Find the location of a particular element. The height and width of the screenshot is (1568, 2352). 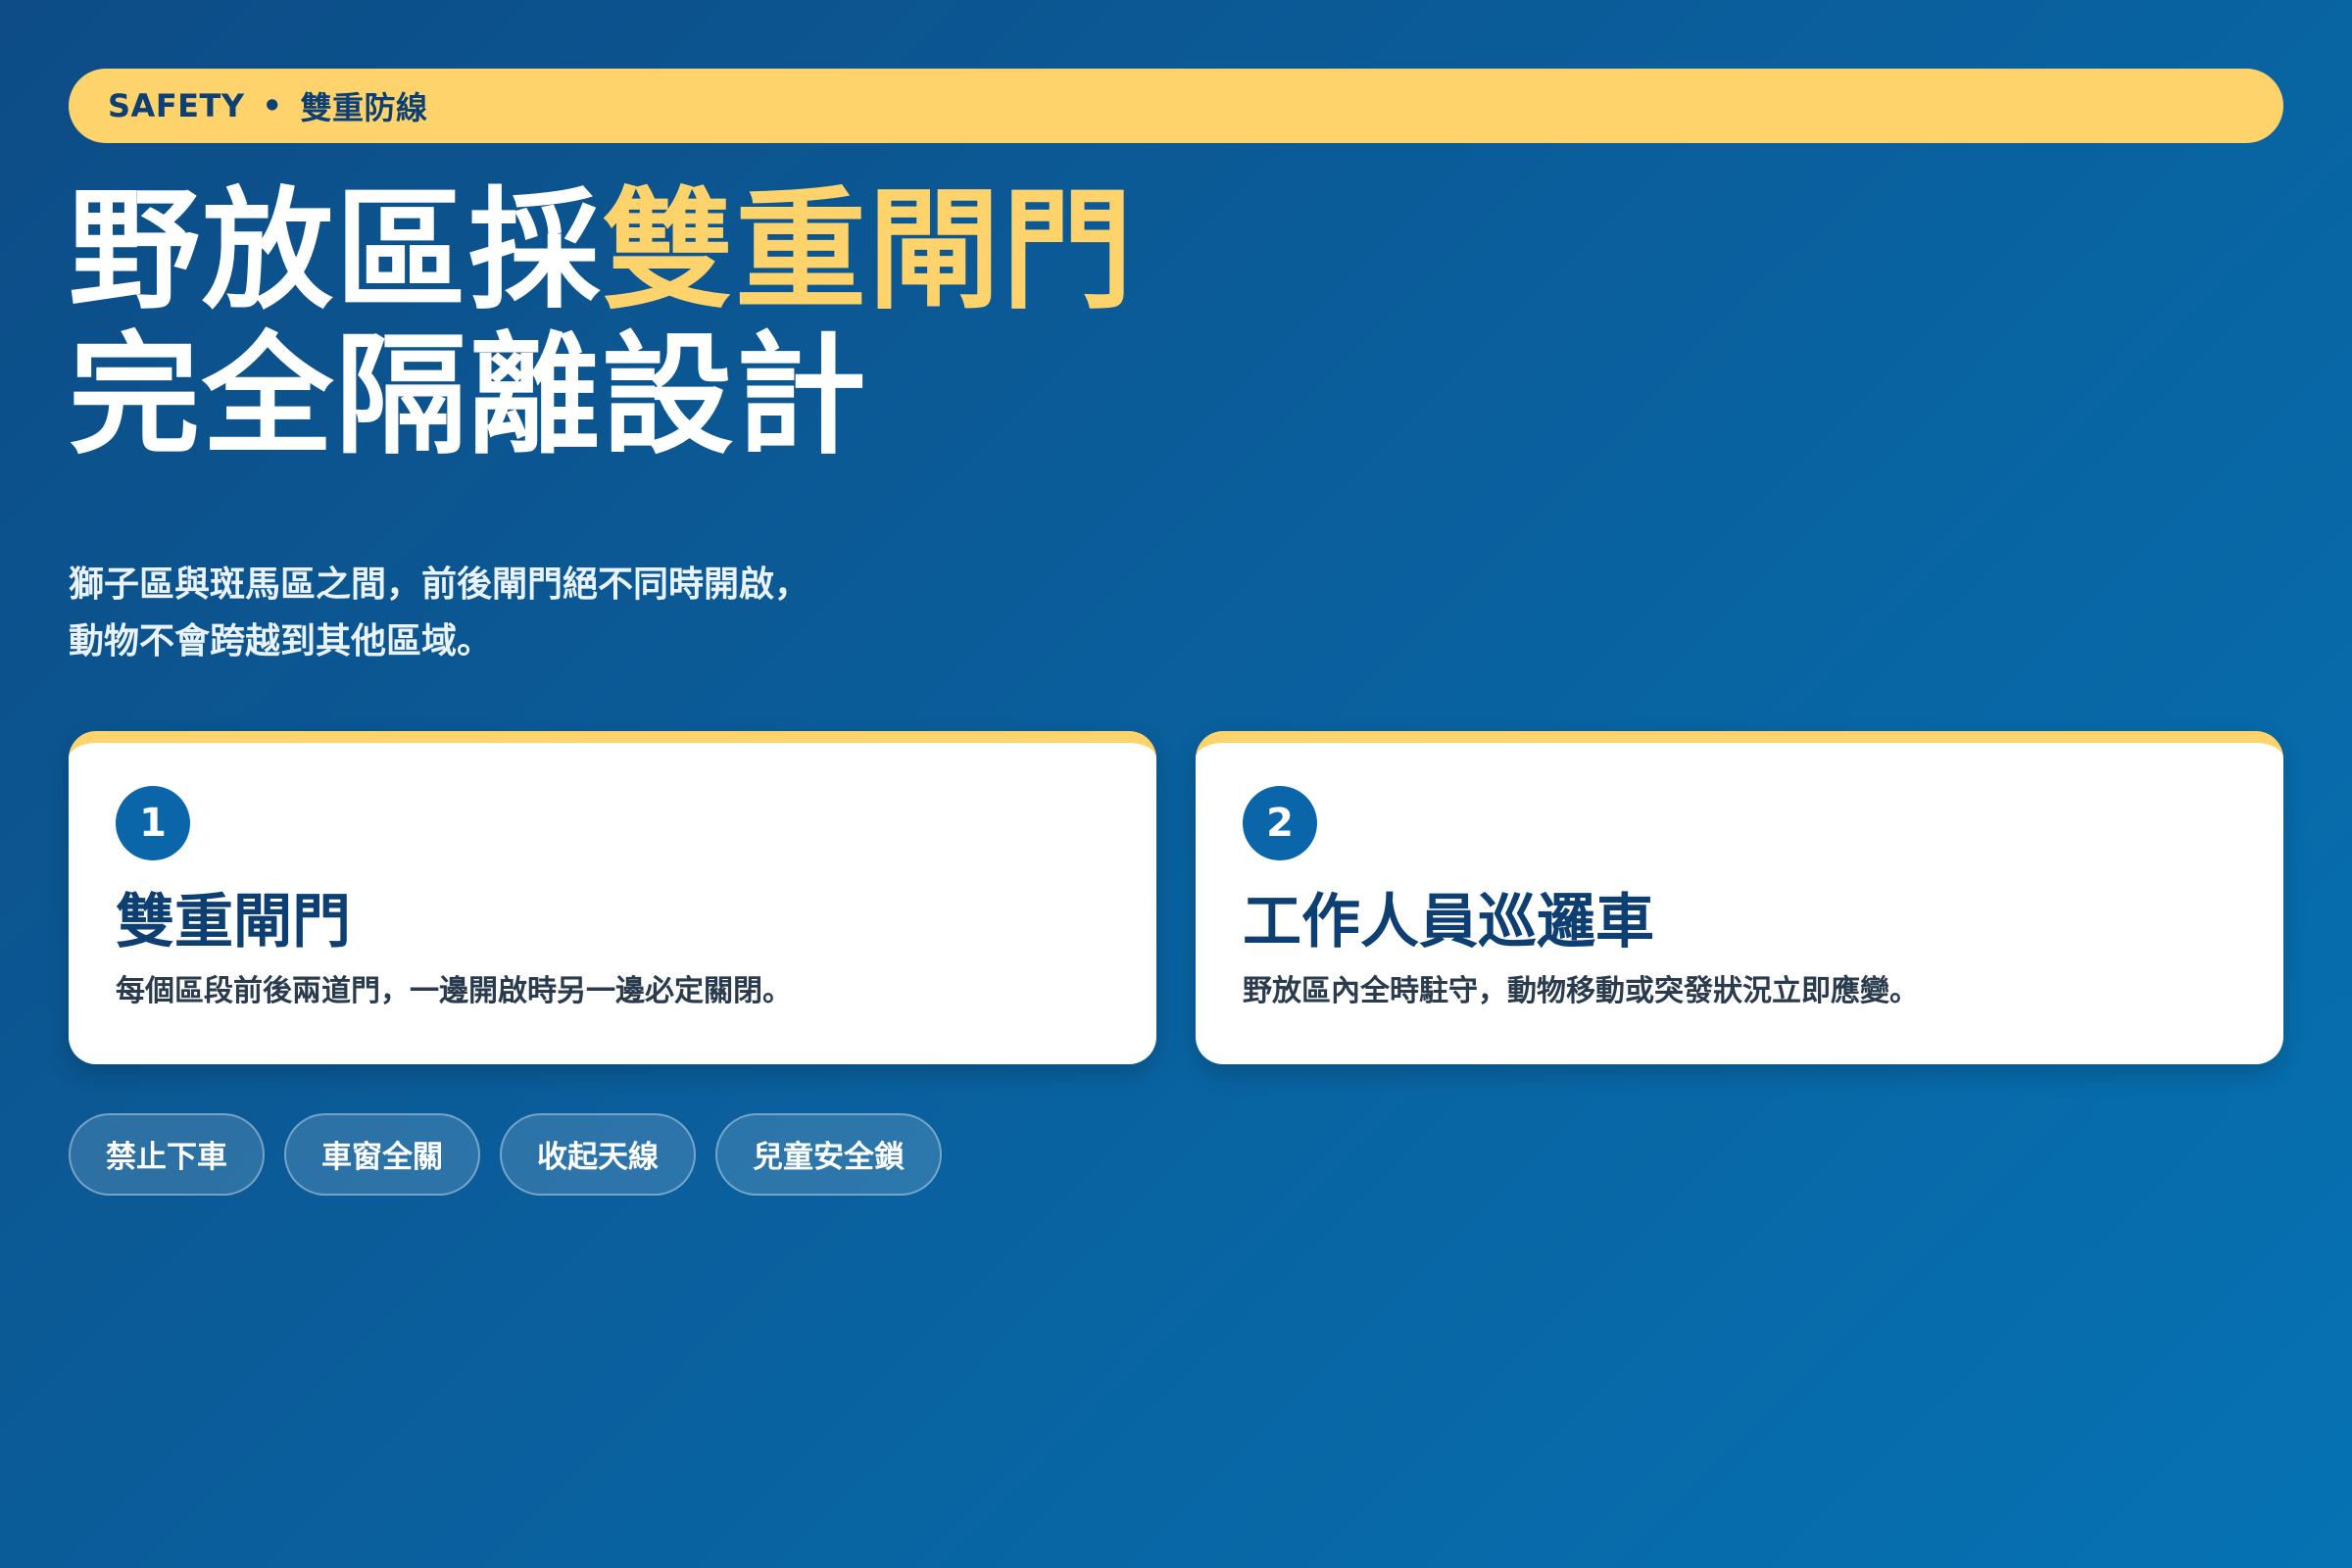

feature-card-patrol-vehicle: 2 工作人員巡邏車 野放區內全時駐守，動物移動或突發狀況立即應變。 is located at coordinates (1739, 897).